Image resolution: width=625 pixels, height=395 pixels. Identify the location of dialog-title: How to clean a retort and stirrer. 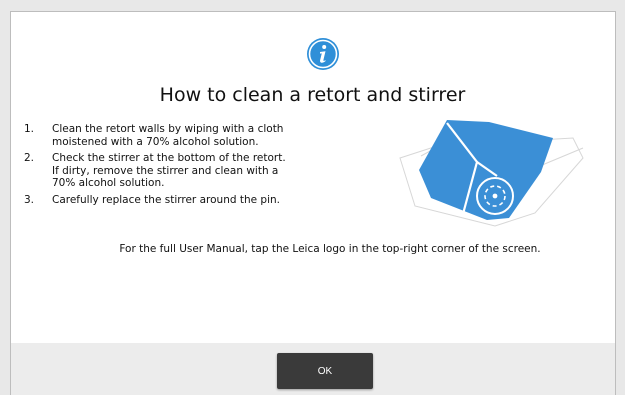
(312, 95).